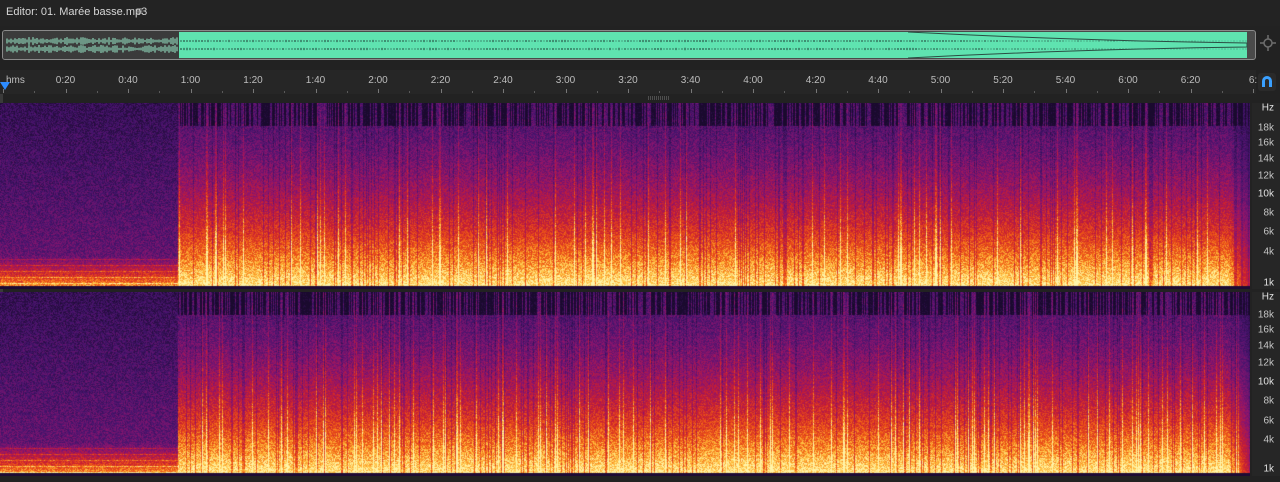  What do you see at coordinates (378, 80) in the screenshot?
I see `ruler-tick-label: 2:00` at bounding box center [378, 80].